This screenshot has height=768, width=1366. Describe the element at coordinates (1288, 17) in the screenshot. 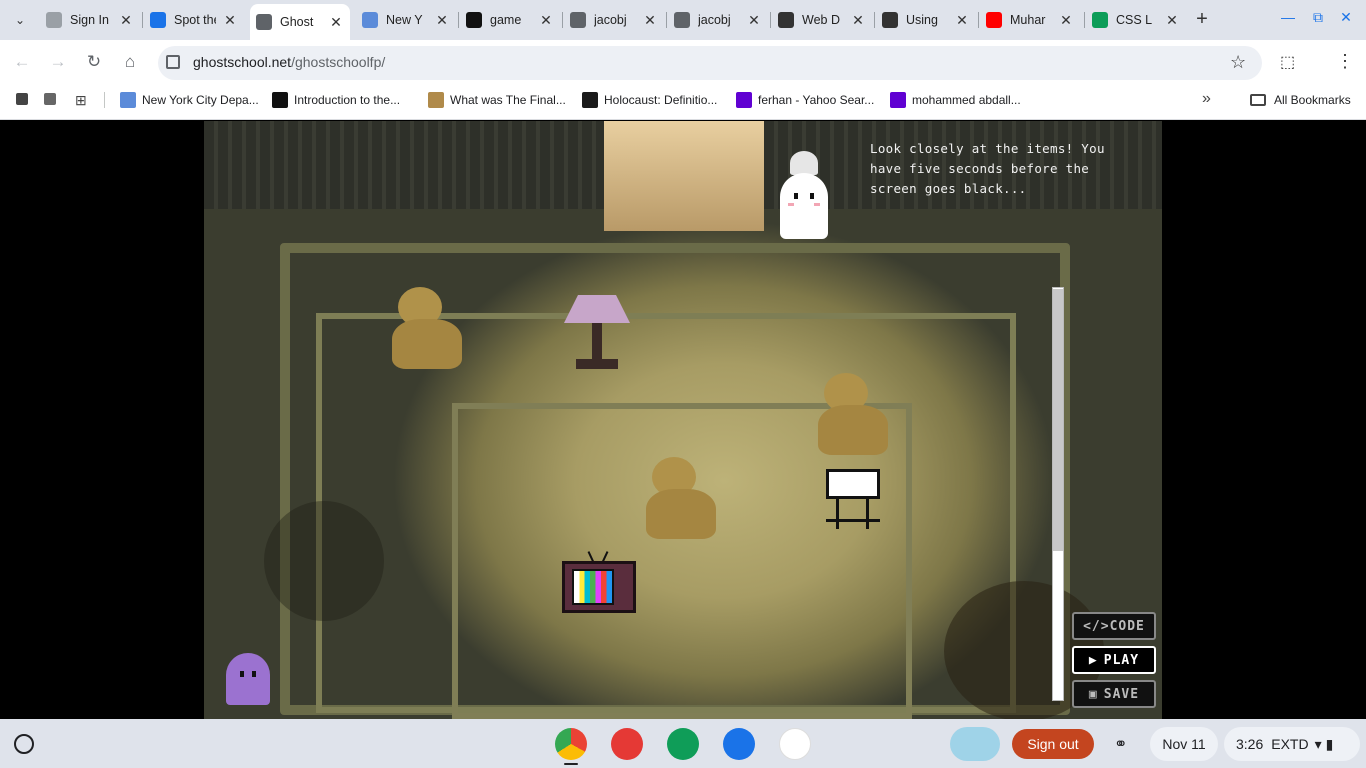

I see `minimize-icon: —` at that location.